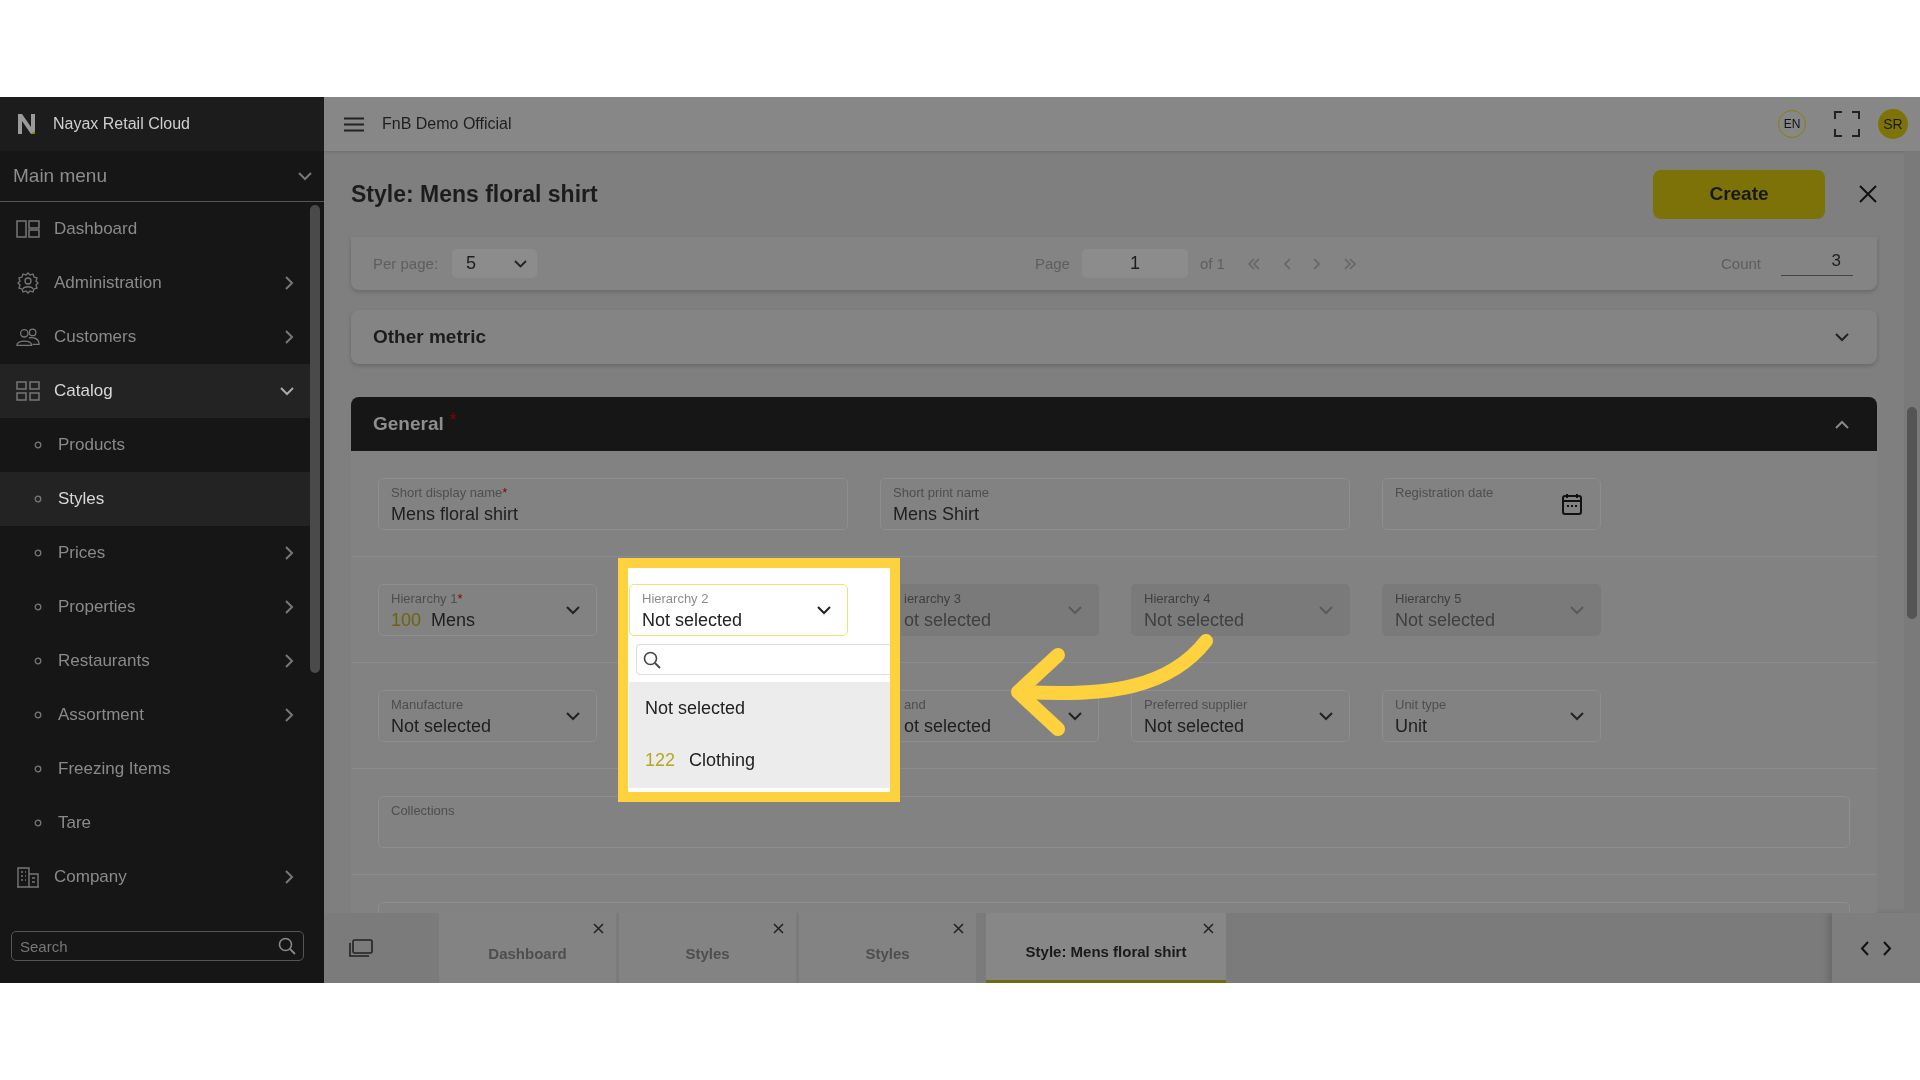 The width and height of the screenshot is (1920, 1080). What do you see at coordinates (28, 283) in the screenshot?
I see `gear-person-icon` at bounding box center [28, 283].